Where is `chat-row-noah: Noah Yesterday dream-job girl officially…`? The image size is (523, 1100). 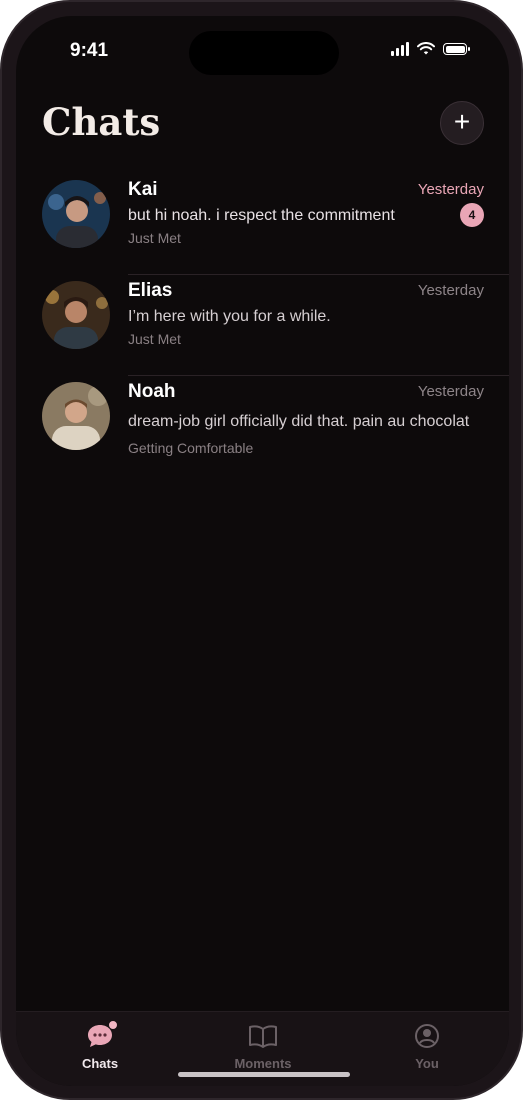 chat-row-noah: Noah Yesterday dream-job girl officially… is located at coordinates (262, 431).